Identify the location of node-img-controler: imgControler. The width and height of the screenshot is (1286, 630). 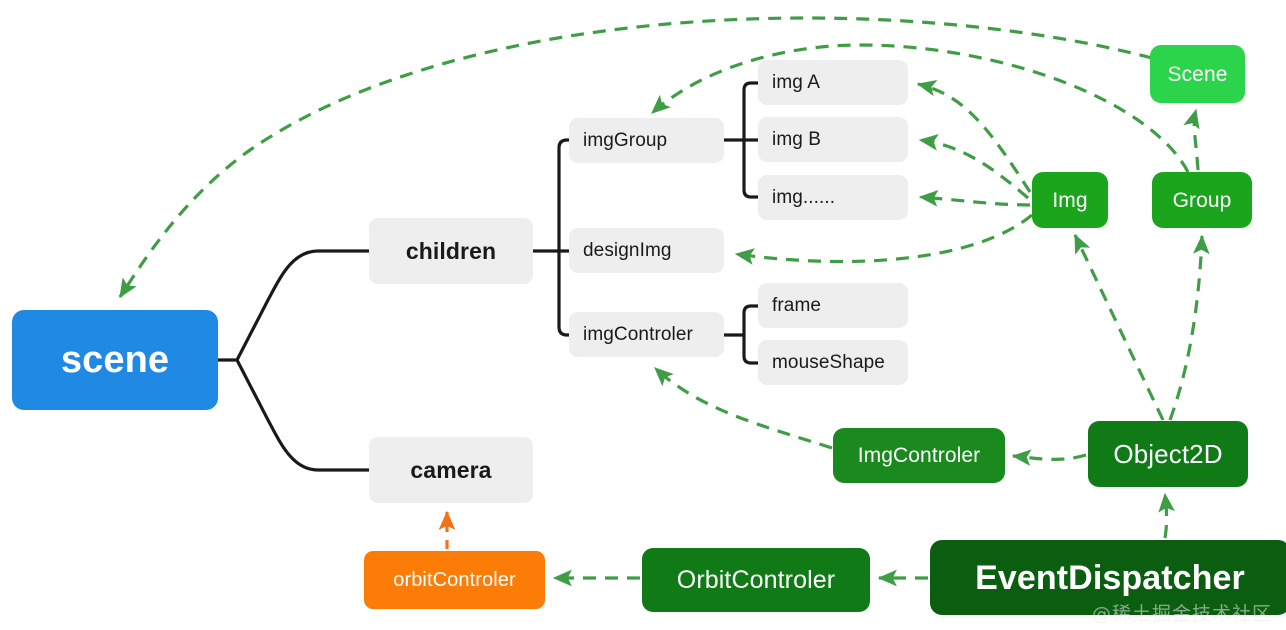
(646, 334).